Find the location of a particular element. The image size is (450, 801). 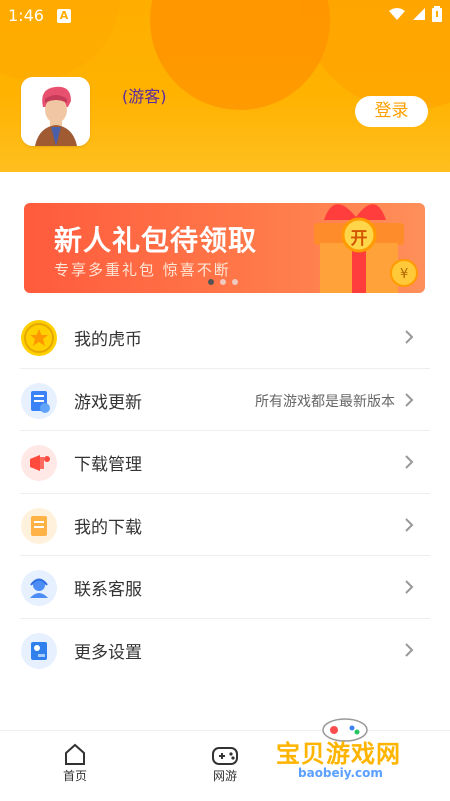

signal-icon is located at coordinates (419, 14).